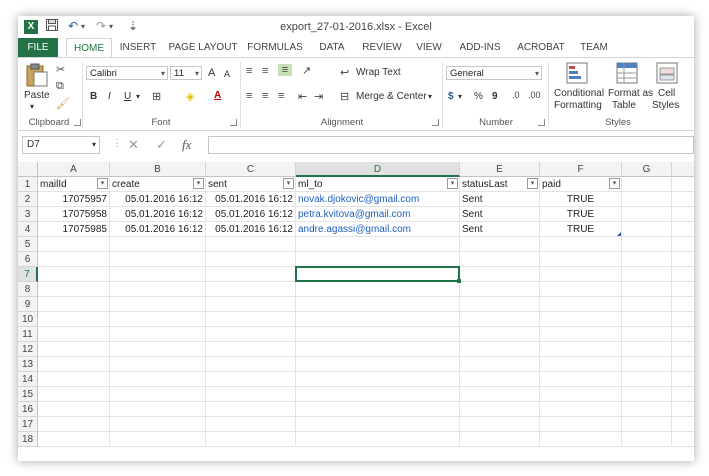 The image size is (709, 476). What do you see at coordinates (318, 96) in the screenshot?
I see `increase-indent-icon: ⇥` at bounding box center [318, 96].